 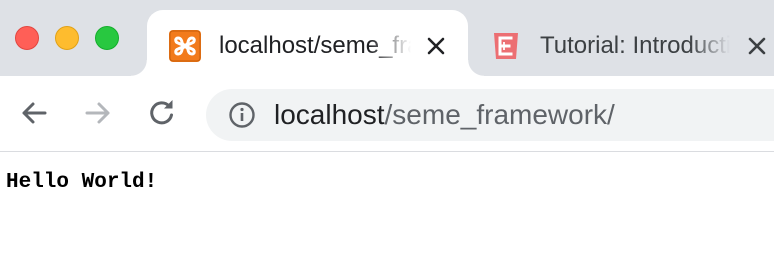 What do you see at coordinates (506, 46) in the screenshot?
I see `brackets-f-icon` at bounding box center [506, 46].